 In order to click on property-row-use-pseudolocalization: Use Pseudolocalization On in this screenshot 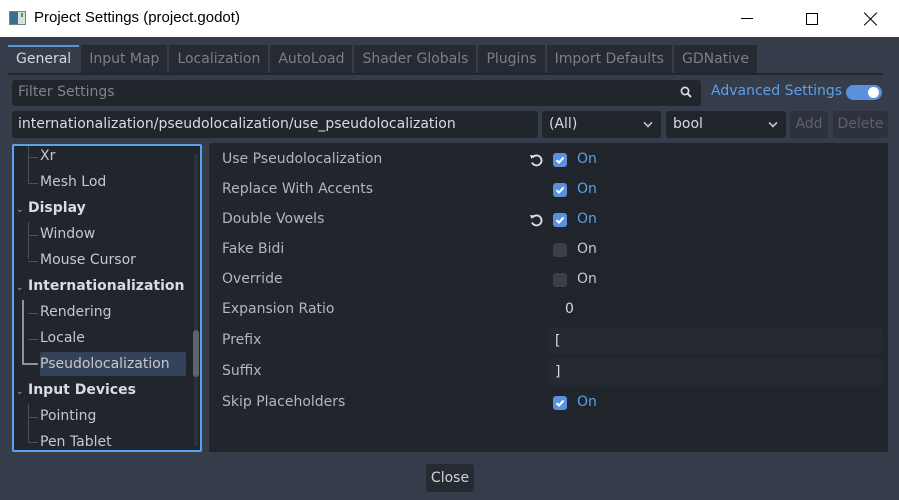, I will do `click(548, 160)`.